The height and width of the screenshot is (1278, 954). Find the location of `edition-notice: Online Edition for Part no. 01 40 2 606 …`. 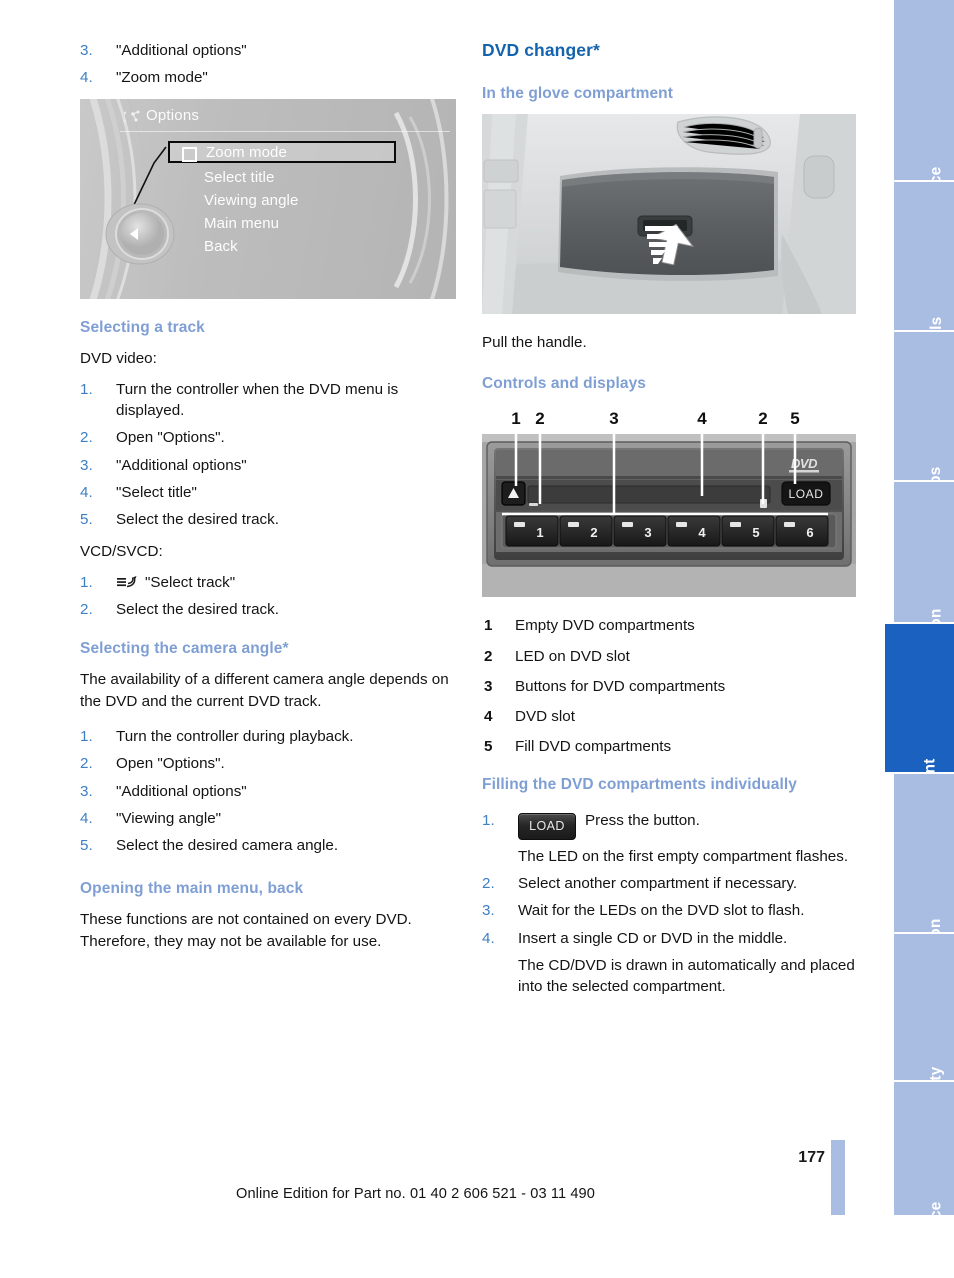

edition-notice: Online Edition for Part no. 01 40 2 606 … is located at coordinates (415, 1194).